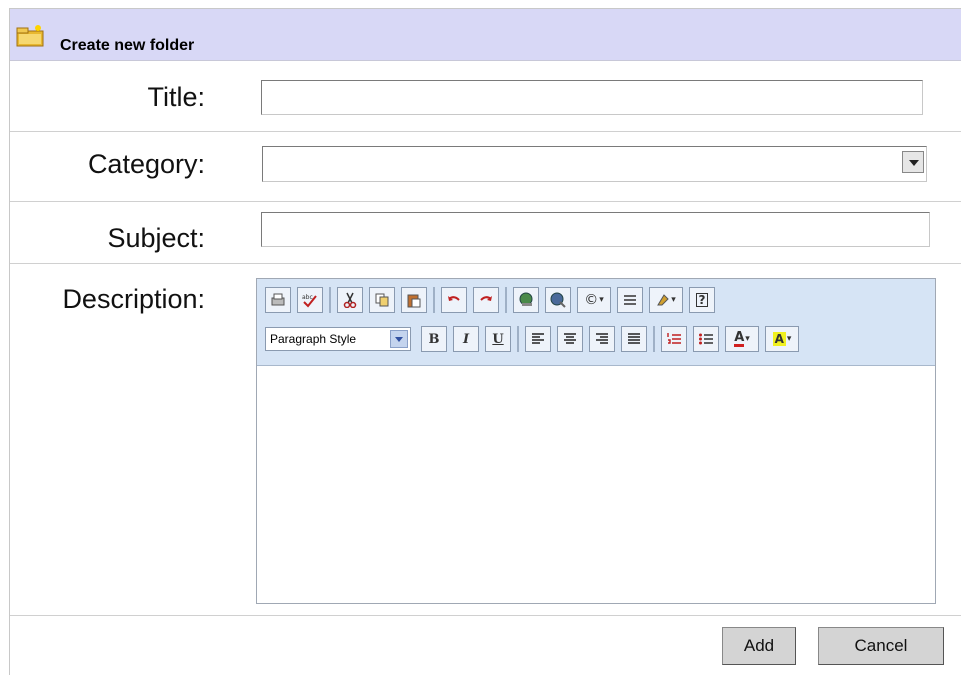  Describe the element at coordinates (278, 300) in the screenshot. I see `print-icon` at that location.